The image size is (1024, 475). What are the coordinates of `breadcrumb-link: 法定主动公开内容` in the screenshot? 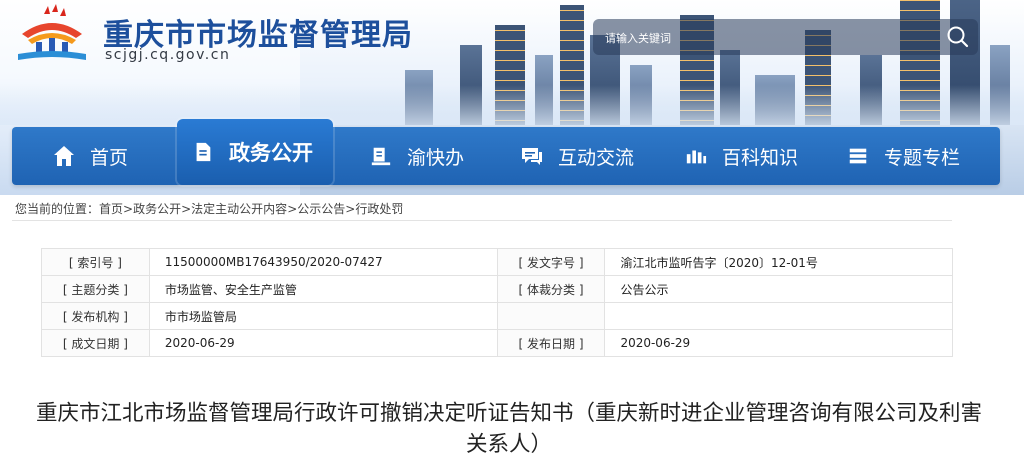 It's located at (239, 209).